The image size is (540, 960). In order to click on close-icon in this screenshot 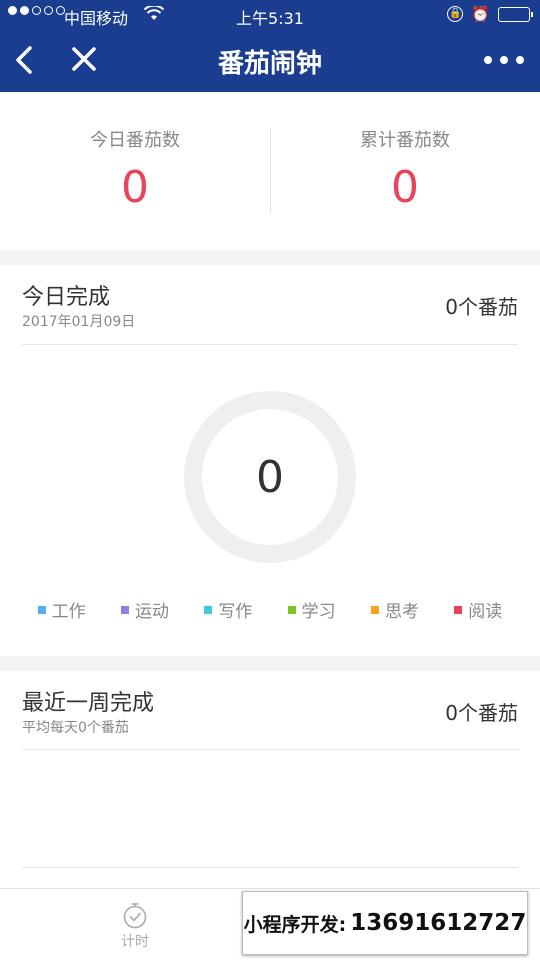, I will do `click(84, 59)`.